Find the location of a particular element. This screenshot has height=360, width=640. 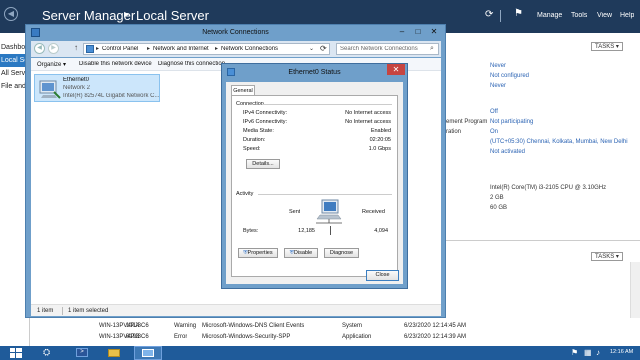

server-manager-icon: ⛭ is located at coordinates (47, 352).